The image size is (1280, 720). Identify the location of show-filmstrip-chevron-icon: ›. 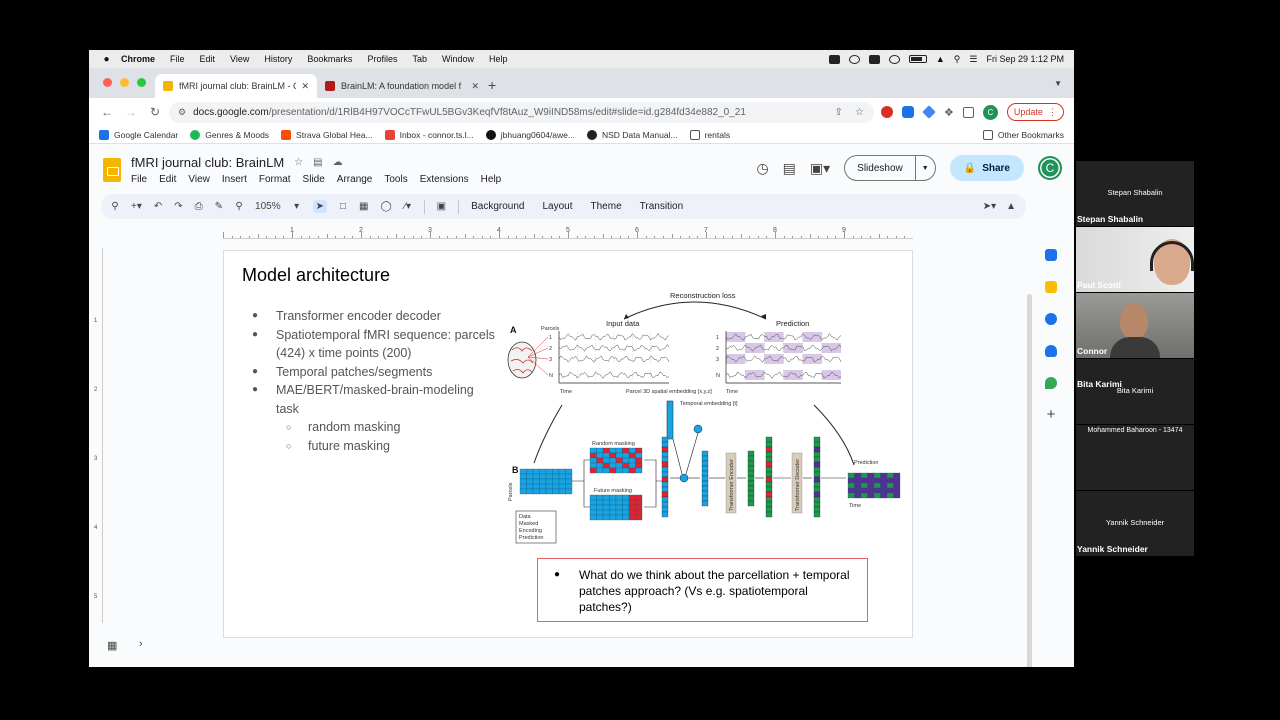
(141, 644).